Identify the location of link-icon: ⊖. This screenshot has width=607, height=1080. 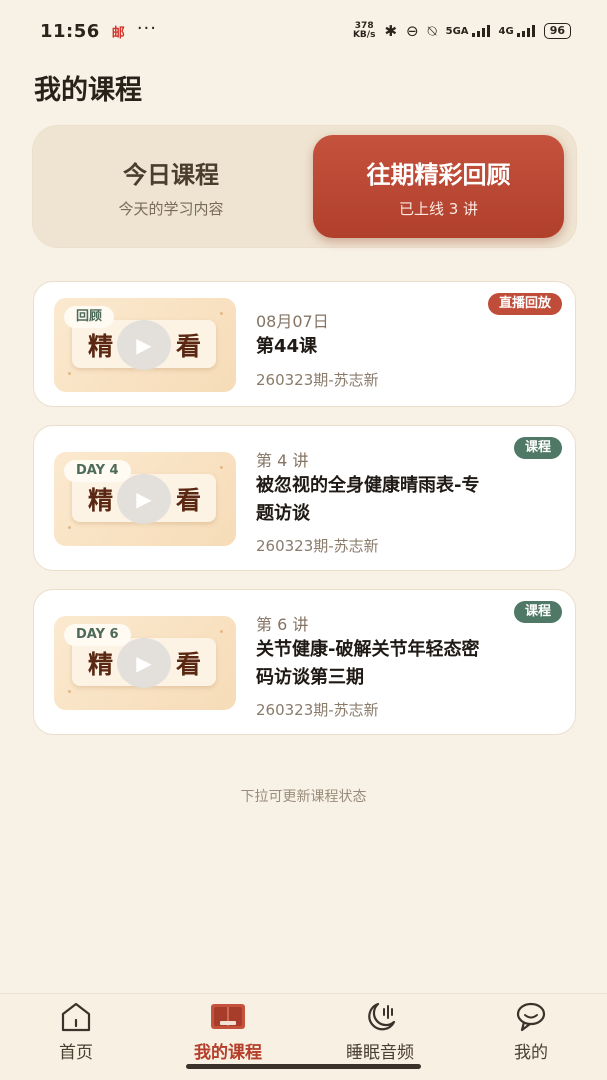
(412, 31).